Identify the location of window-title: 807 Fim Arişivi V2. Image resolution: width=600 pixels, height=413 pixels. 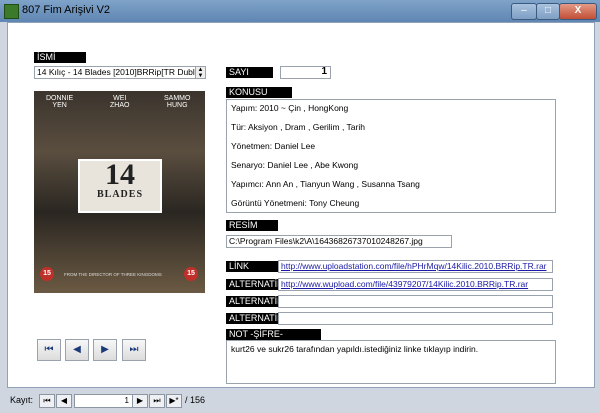
(66, 10).